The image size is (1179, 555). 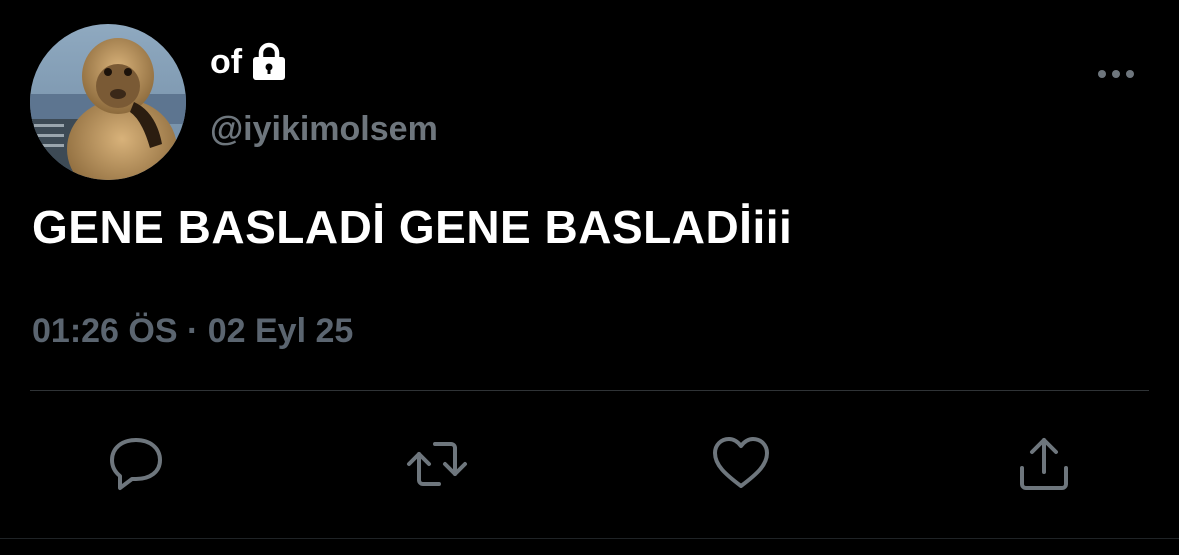 I want to click on share-icon, so click(x=1044, y=464).